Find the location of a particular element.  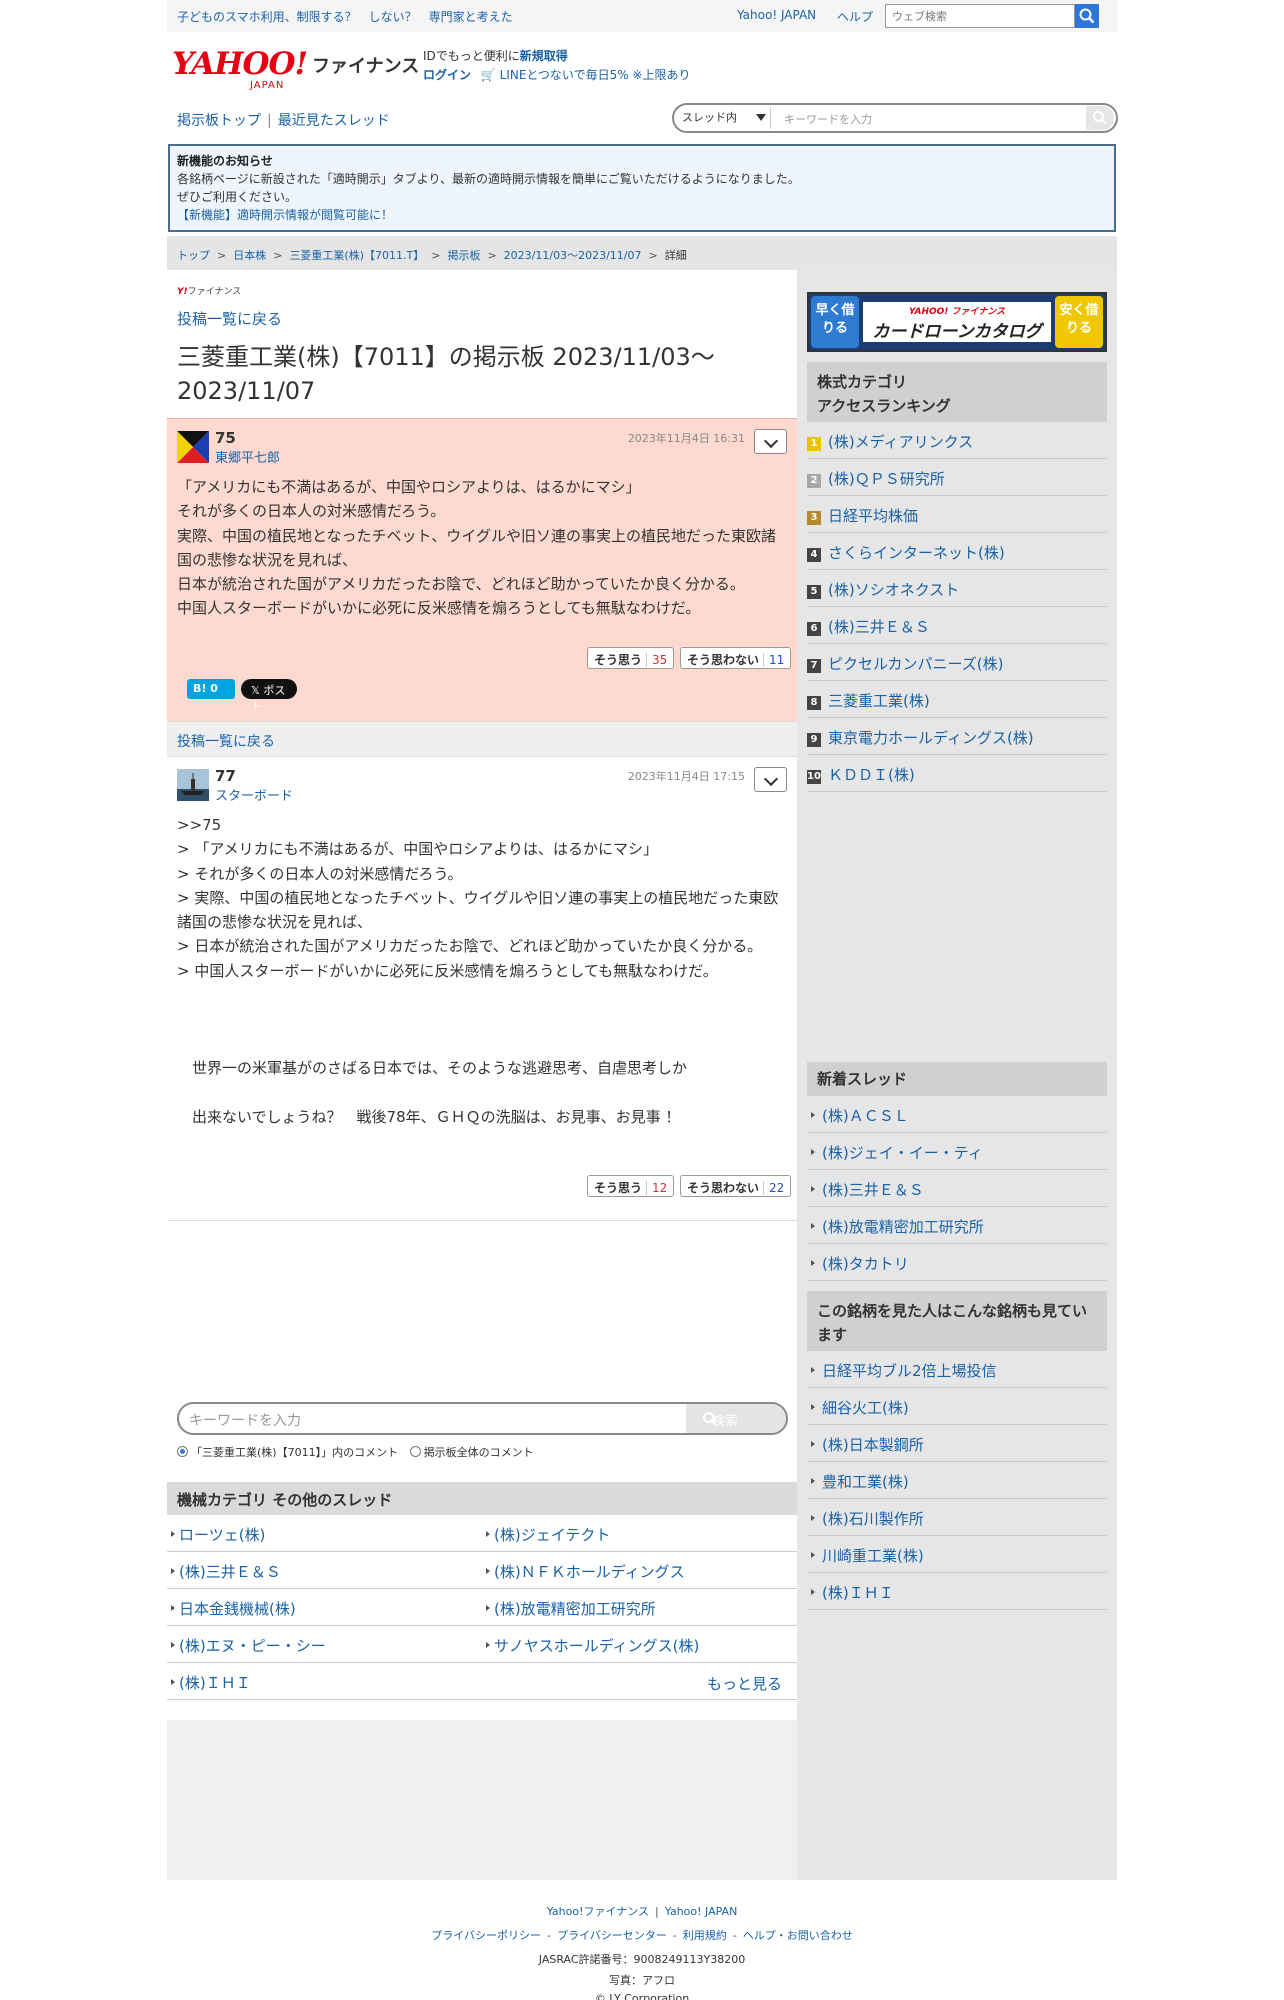

page-title: 三菱重工業(株)【7011】の掲示板 2023/11/03〜2023/11/07 is located at coordinates (446, 374).